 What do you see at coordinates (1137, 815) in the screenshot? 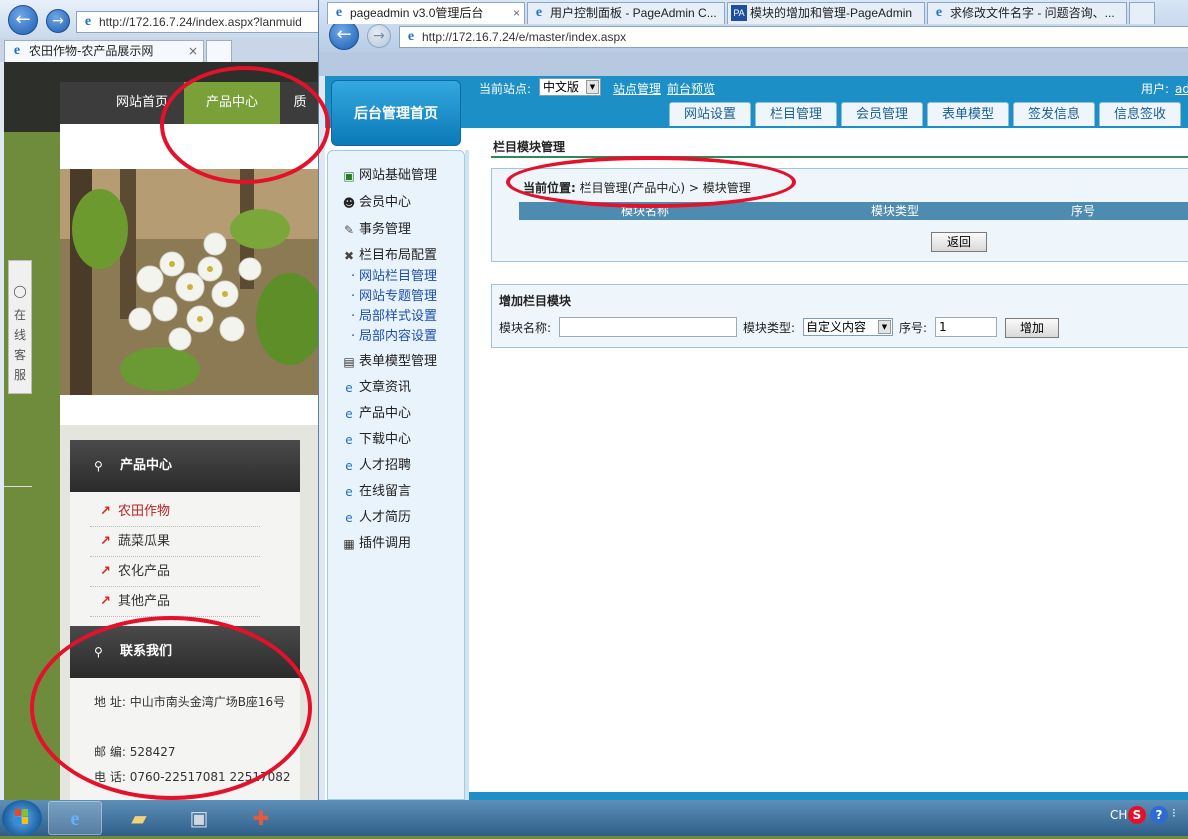
I see `sogou-icon: S` at bounding box center [1137, 815].